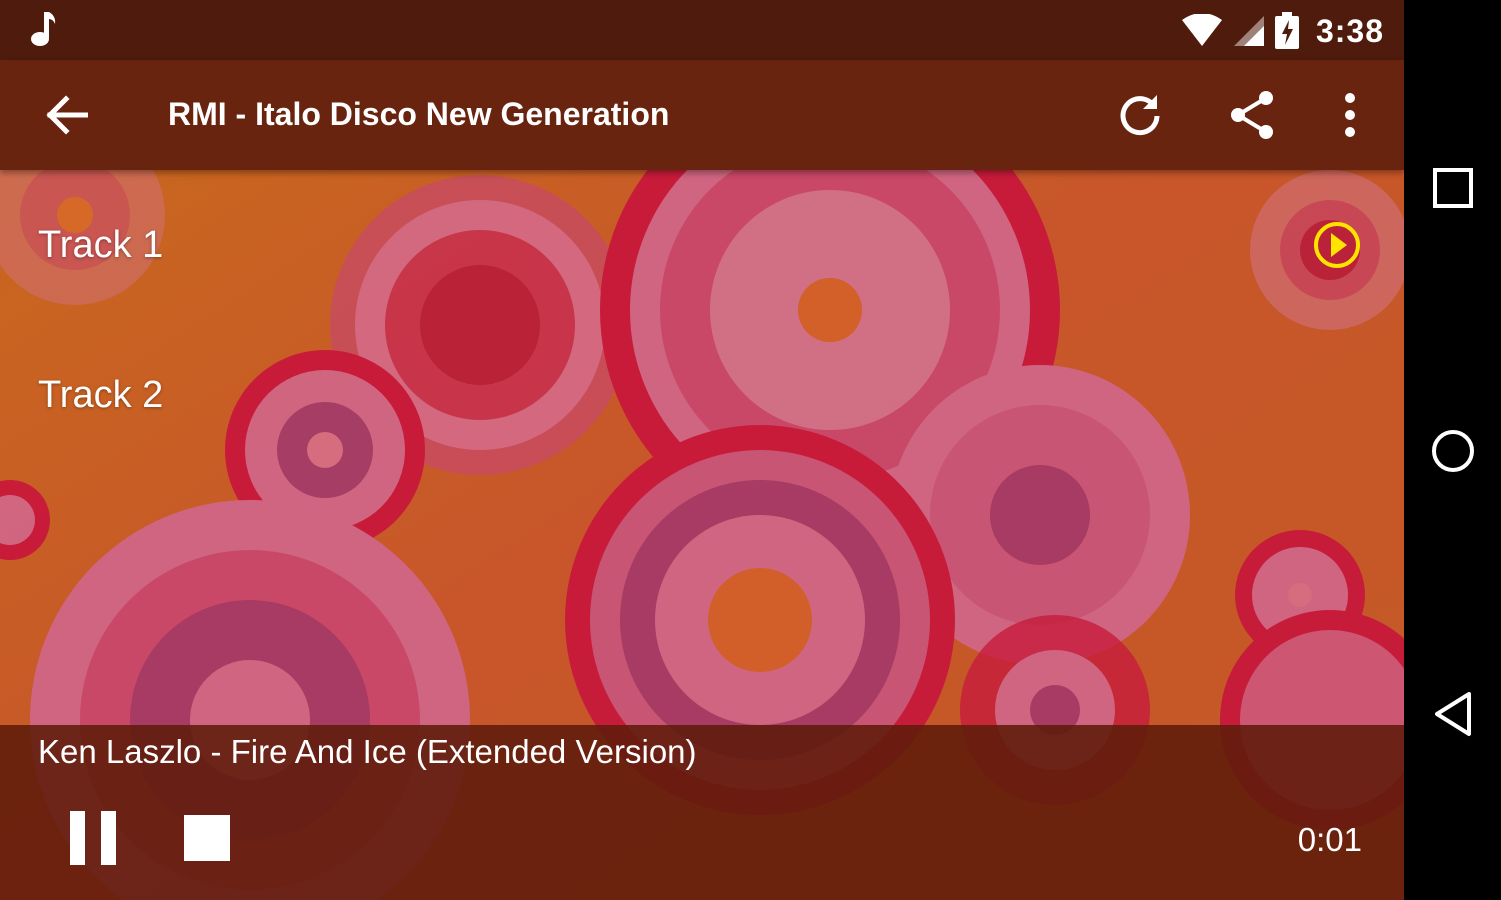 This screenshot has height=900, width=1501. Describe the element at coordinates (1201, 30) in the screenshot. I see `wifi-icon` at that location.